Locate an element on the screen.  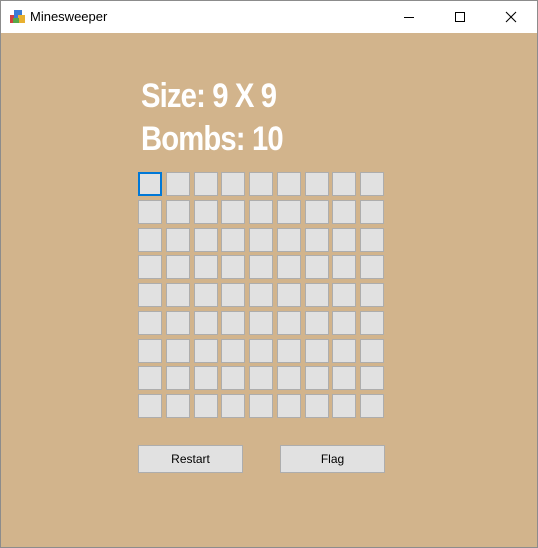
maximize-icon is located at coordinates (460, 17).